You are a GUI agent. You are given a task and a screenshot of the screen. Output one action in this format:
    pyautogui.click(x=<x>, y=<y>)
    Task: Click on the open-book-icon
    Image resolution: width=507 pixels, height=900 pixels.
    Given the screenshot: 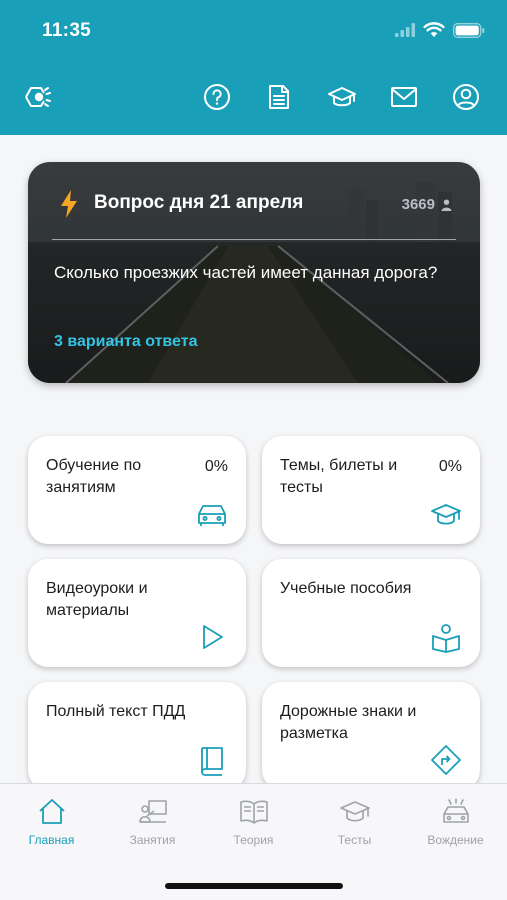 What is the action you would take?
    pyautogui.click(x=253, y=812)
    